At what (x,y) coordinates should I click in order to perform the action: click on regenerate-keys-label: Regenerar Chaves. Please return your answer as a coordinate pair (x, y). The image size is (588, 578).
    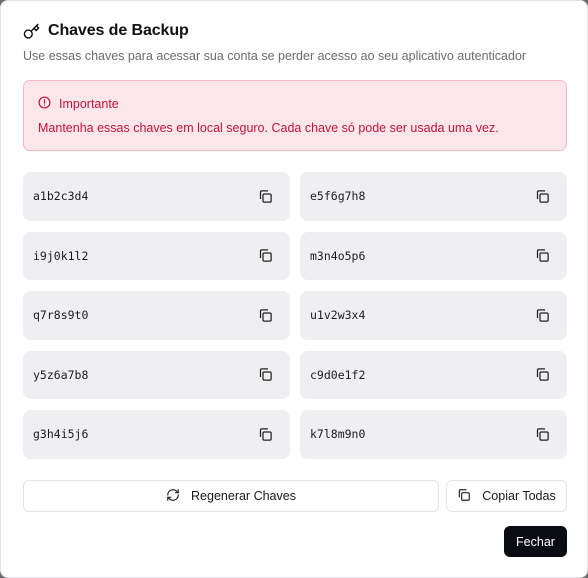
    Looking at the image, I should click on (243, 496).